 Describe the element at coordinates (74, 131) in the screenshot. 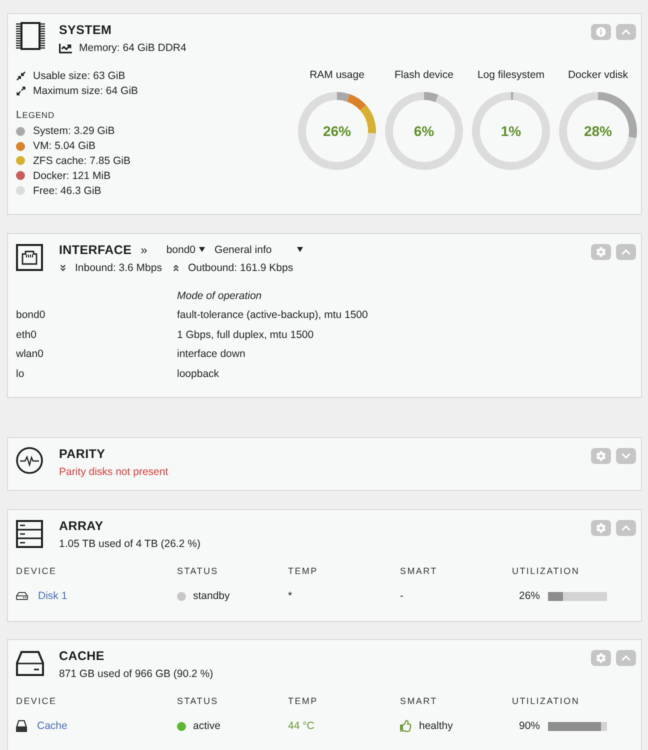

I see `legend-label: System: 3.29 GiB` at that location.